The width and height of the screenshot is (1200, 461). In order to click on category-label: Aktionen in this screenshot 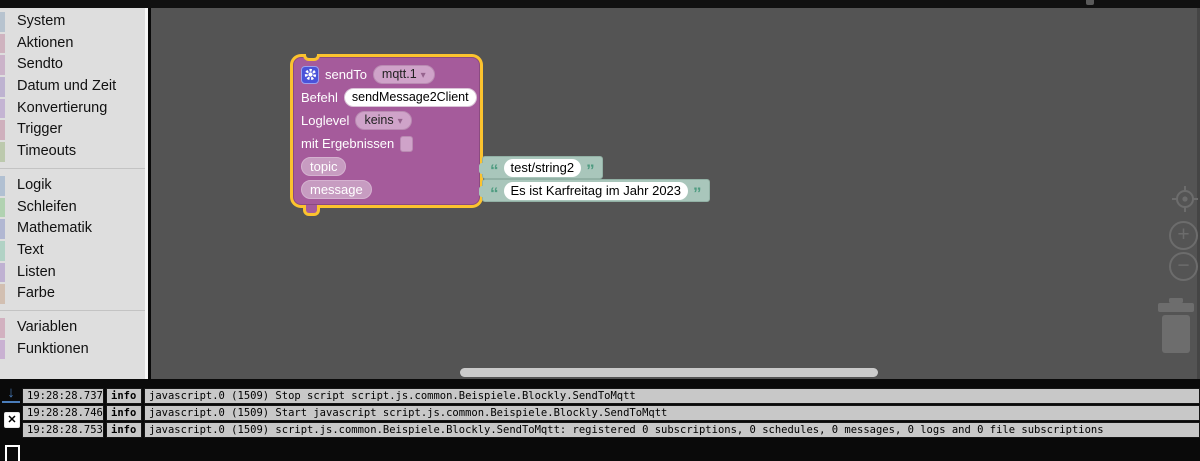, I will do `click(45, 42)`.